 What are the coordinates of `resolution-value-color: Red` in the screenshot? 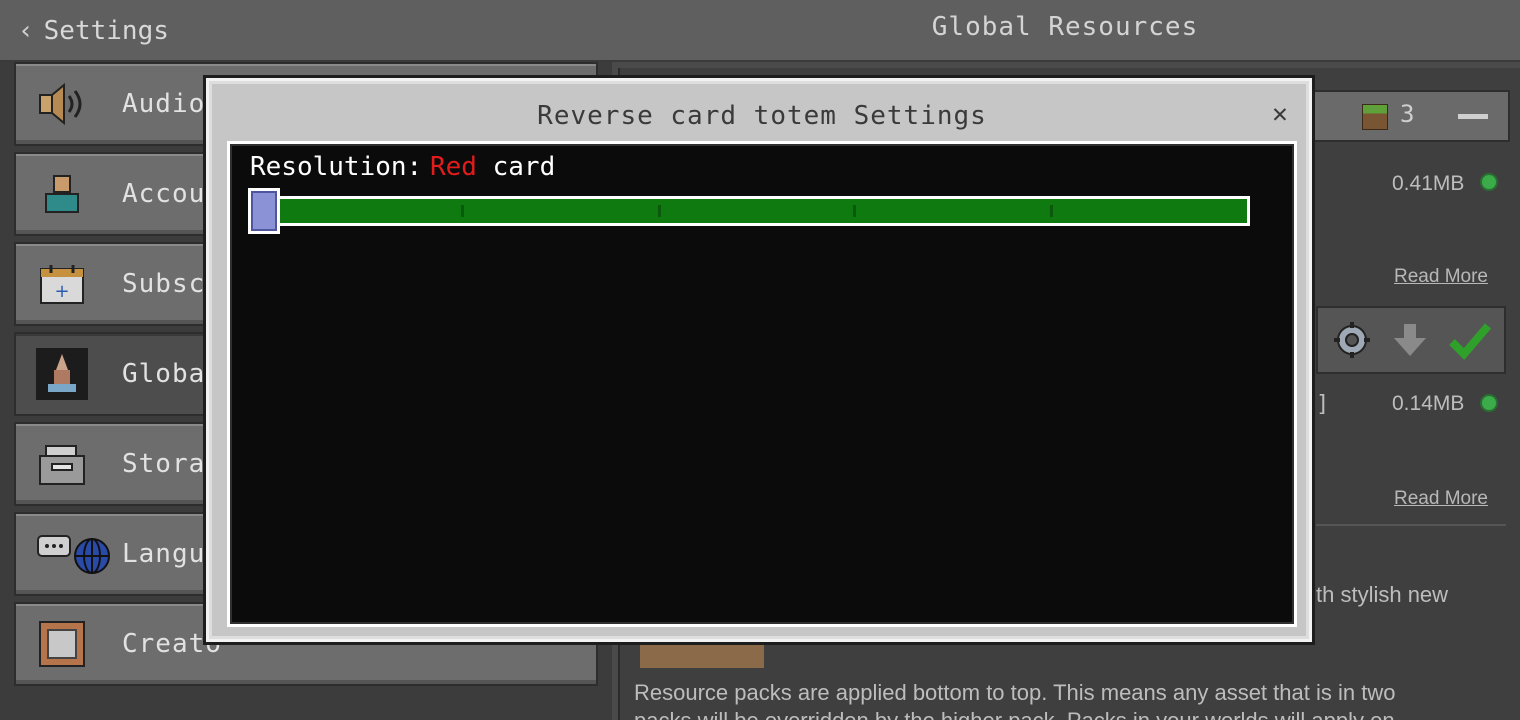 It's located at (453, 167).